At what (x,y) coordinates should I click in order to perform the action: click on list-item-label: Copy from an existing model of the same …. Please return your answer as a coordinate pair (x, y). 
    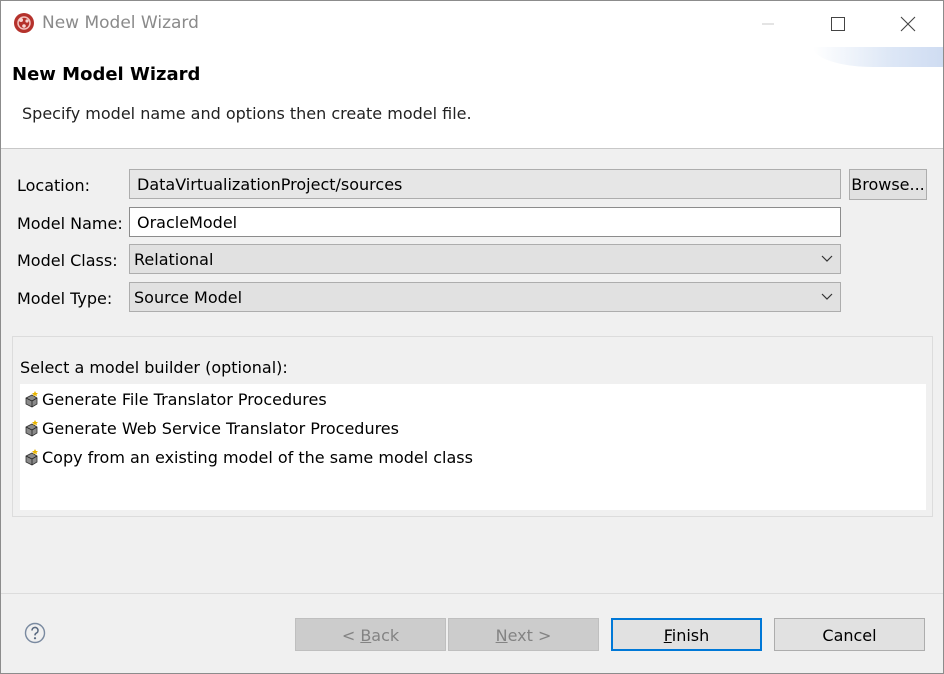
    Looking at the image, I should click on (257, 457).